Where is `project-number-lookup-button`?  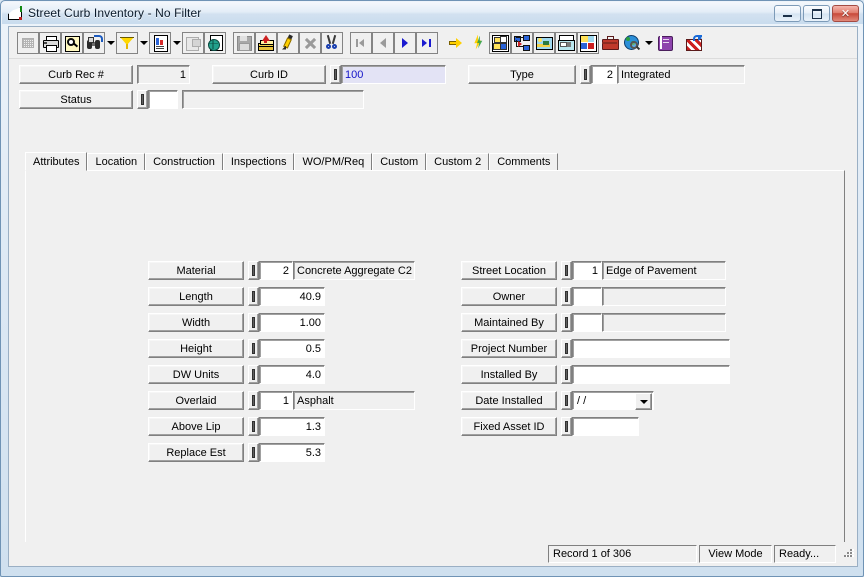
project-number-lookup-button is located at coordinates (566, 348).